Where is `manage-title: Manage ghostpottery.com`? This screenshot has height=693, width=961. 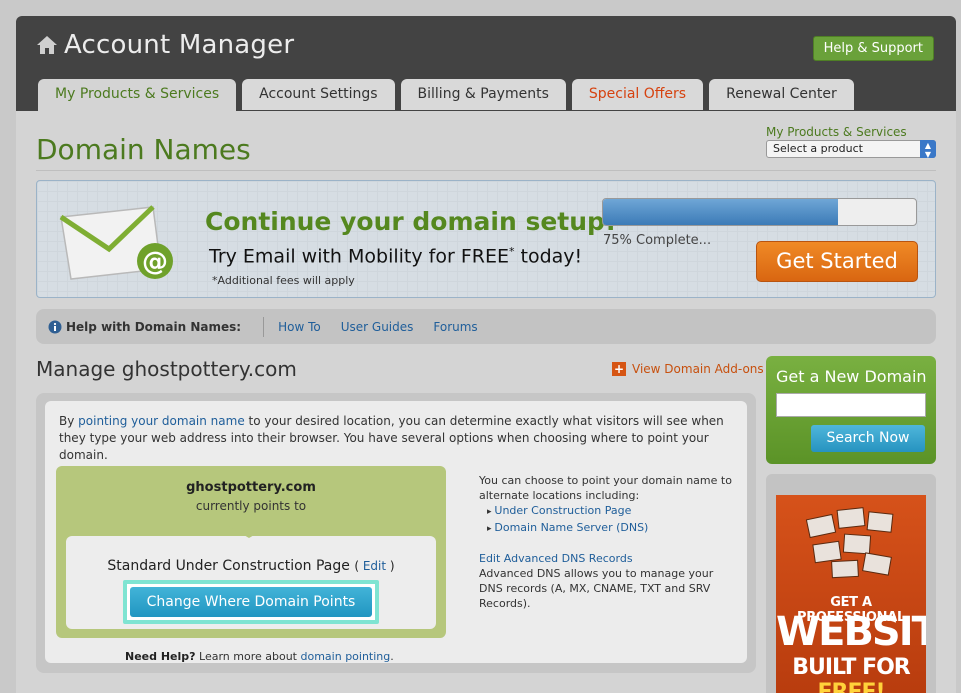 manage-title: Manage ghostpottery.com is located at coordinates (166, 369).